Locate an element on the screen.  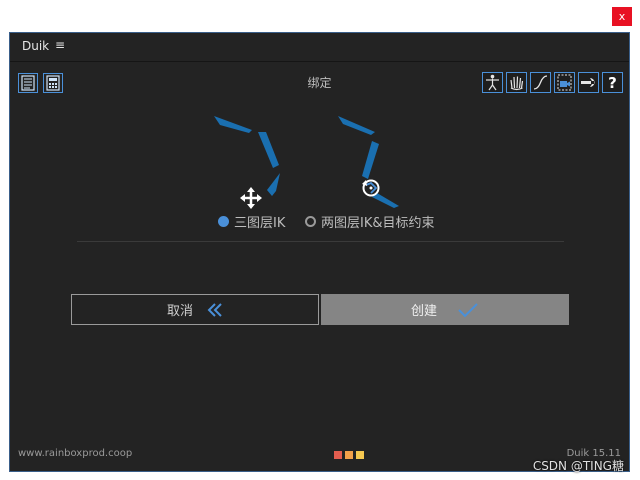
wrench-icon is located at coordinates (588, 82).